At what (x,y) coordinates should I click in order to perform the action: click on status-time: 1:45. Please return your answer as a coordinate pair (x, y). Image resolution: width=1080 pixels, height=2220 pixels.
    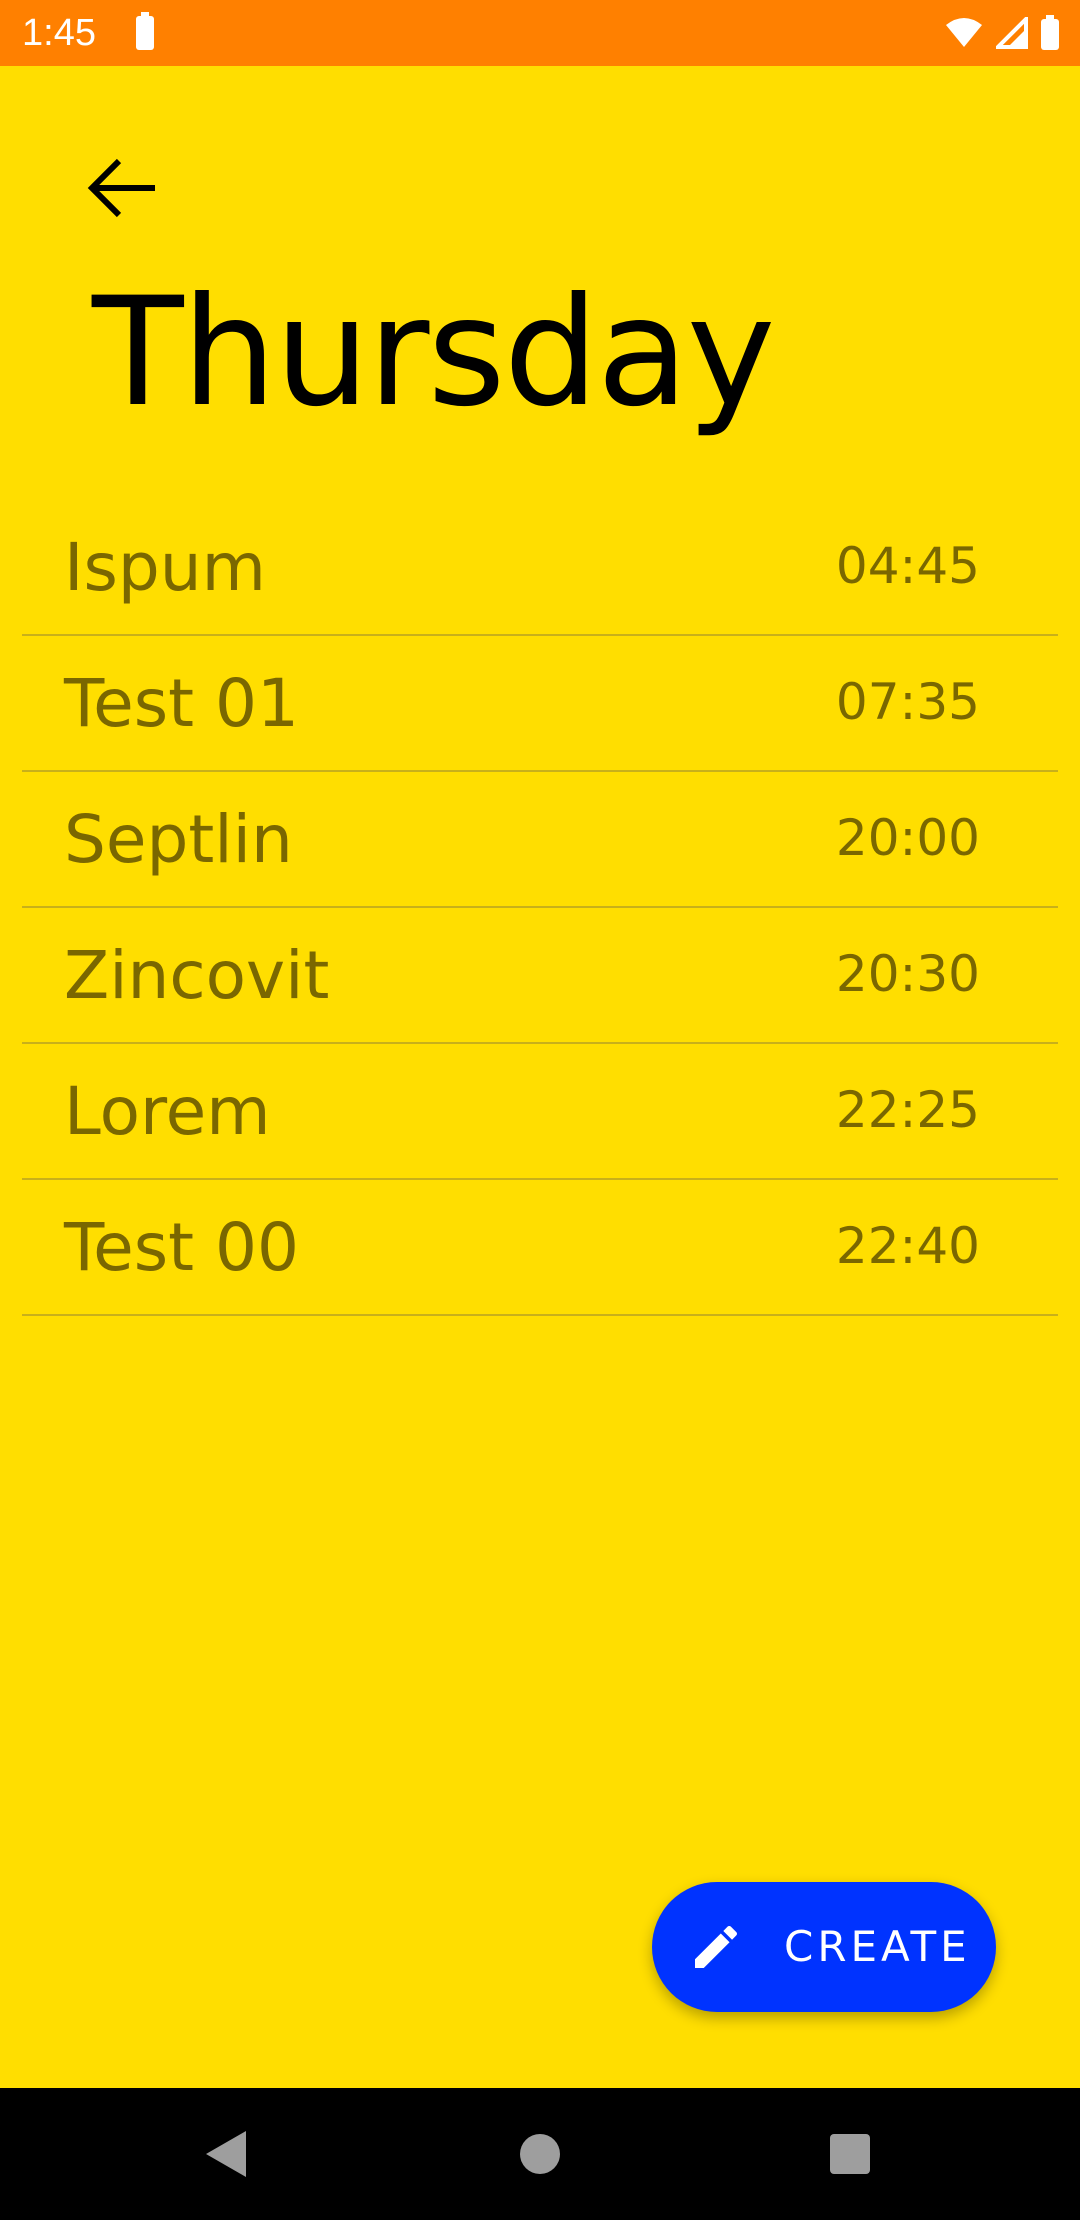
    Looking at the image, I should click on (59, 33).